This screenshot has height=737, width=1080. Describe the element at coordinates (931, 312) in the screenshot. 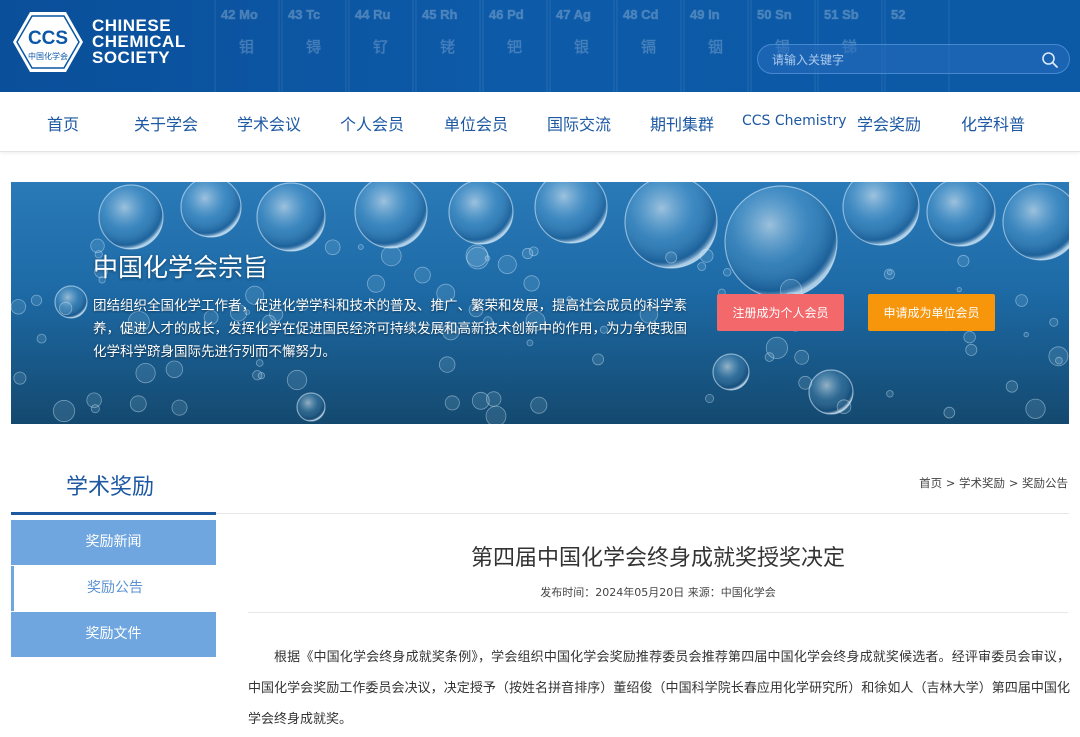

I see `apply-unit-member-button: 申请成为单位会员` at that location.